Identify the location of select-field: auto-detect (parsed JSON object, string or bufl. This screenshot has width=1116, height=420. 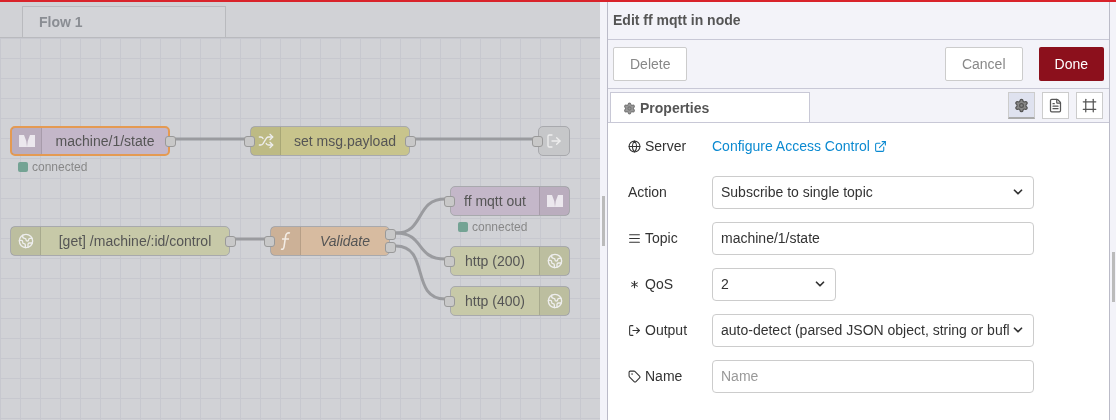
(873, 330).